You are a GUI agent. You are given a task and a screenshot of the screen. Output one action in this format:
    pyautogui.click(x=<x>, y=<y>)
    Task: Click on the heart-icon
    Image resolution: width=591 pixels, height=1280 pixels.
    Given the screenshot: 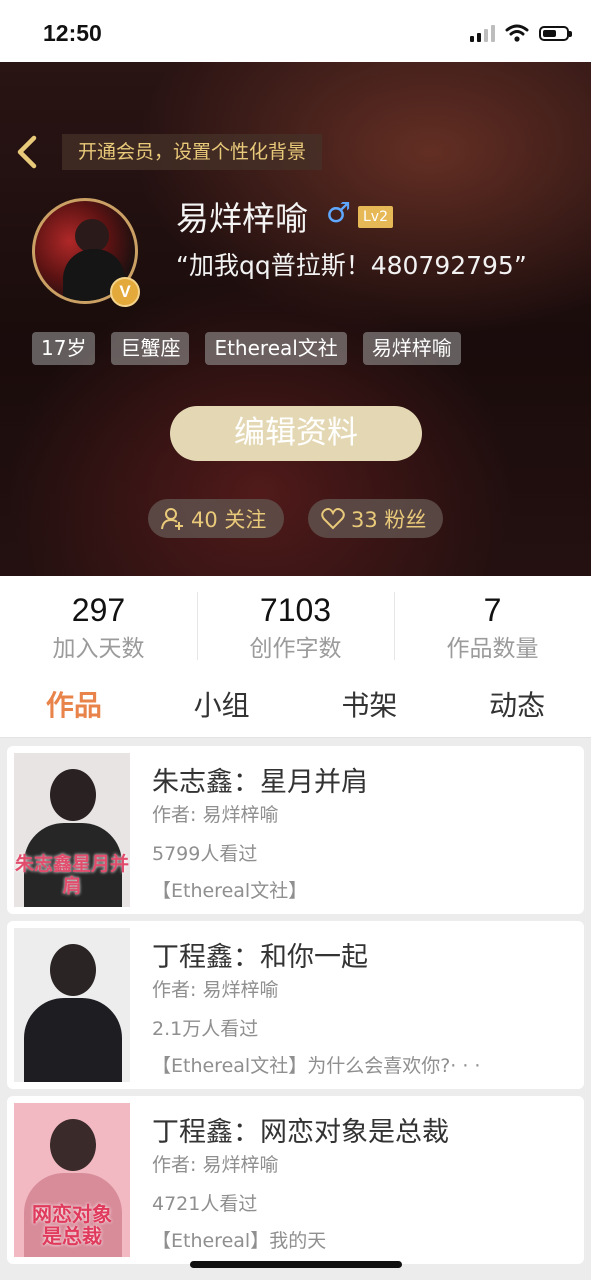 What is the action you would take?
    pyautogui.click(x=333, y=518)
    